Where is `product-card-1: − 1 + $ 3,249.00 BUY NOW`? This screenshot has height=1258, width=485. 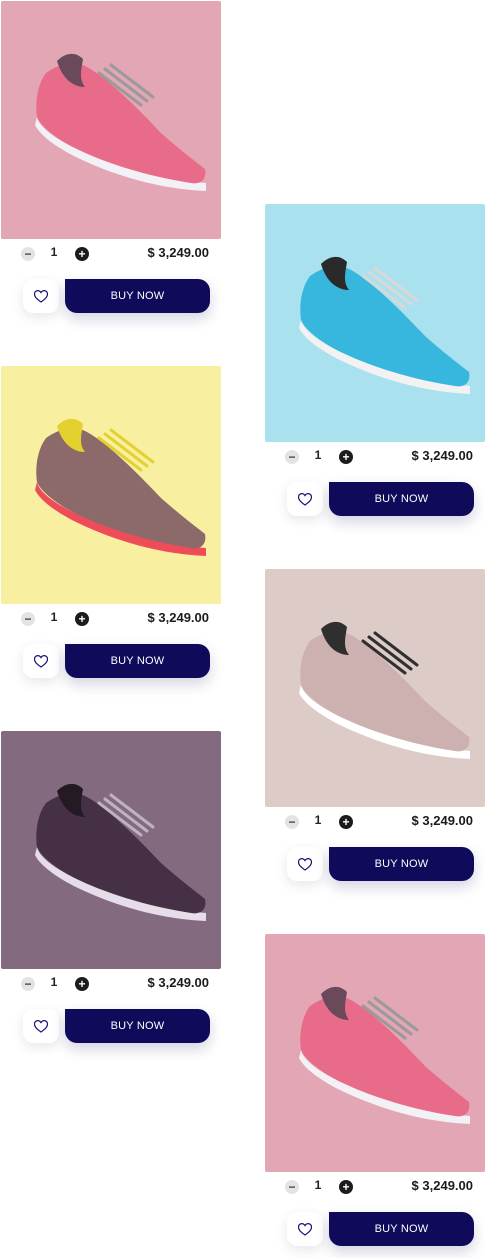 product-card-1: − 1 + $ 3,249.00 BUY NOW is located at coordinates (111, 163).